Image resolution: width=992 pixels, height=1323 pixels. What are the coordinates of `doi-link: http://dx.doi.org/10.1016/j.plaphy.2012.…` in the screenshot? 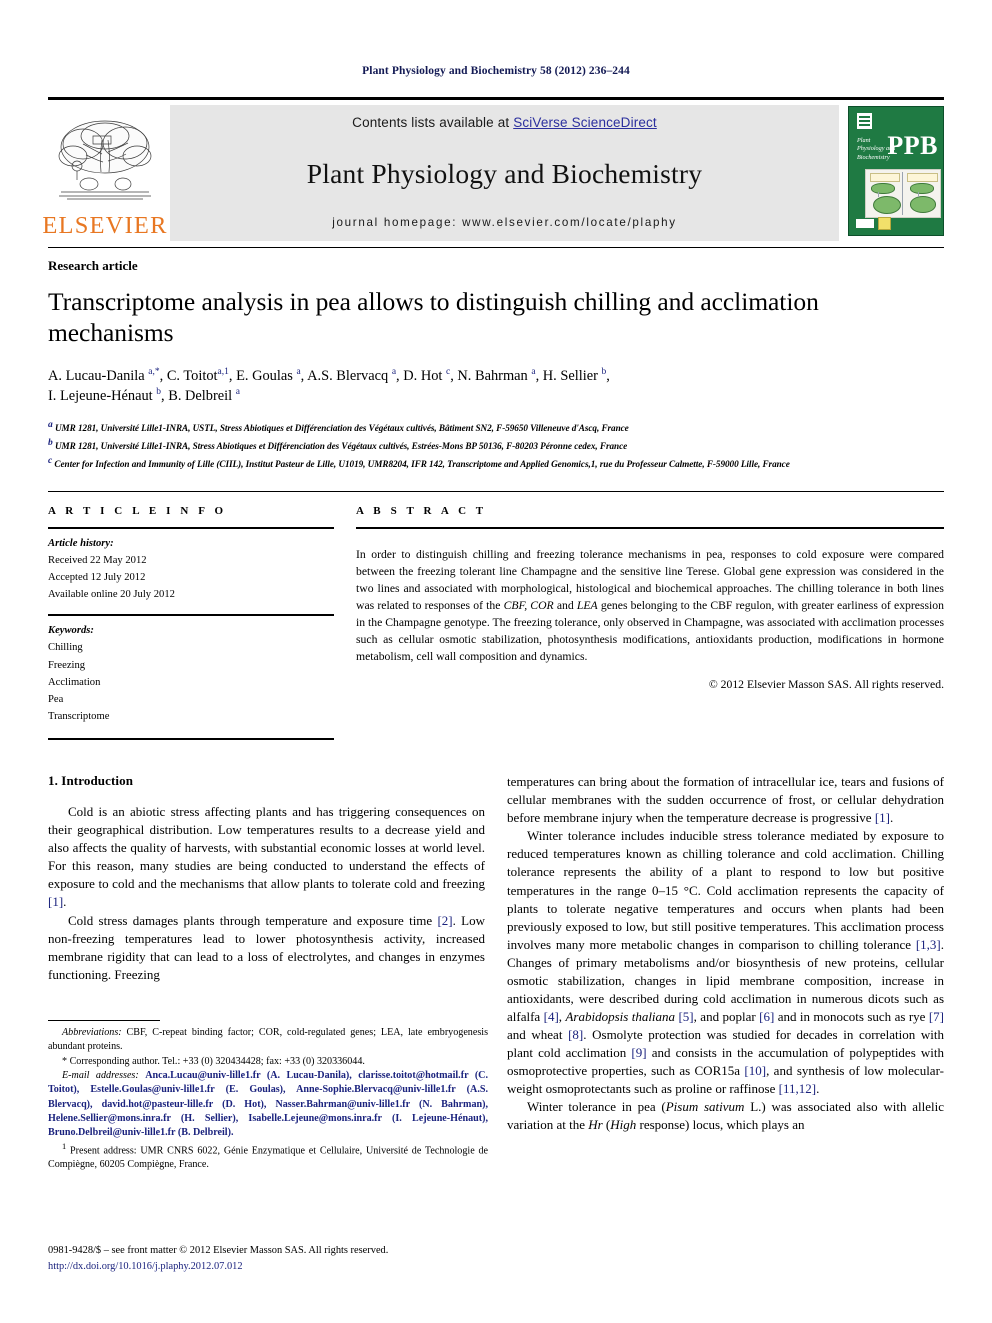 It's located at (278, 1267).